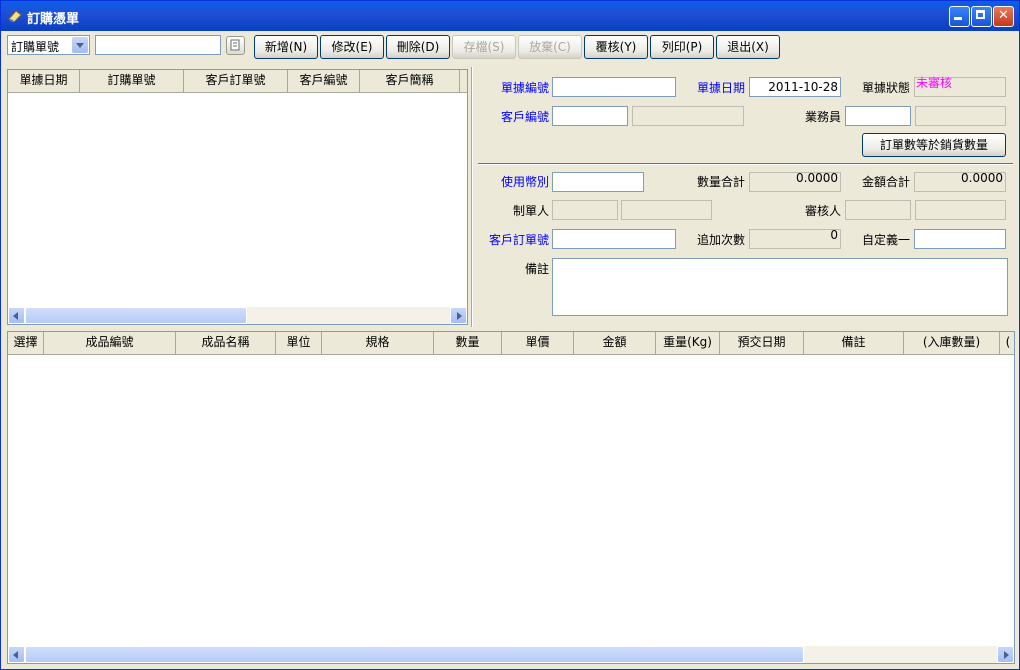 The height and width of the screenshot is (670, 1020). I want to click on review-button: 覆核(Y), so click(616, 47).